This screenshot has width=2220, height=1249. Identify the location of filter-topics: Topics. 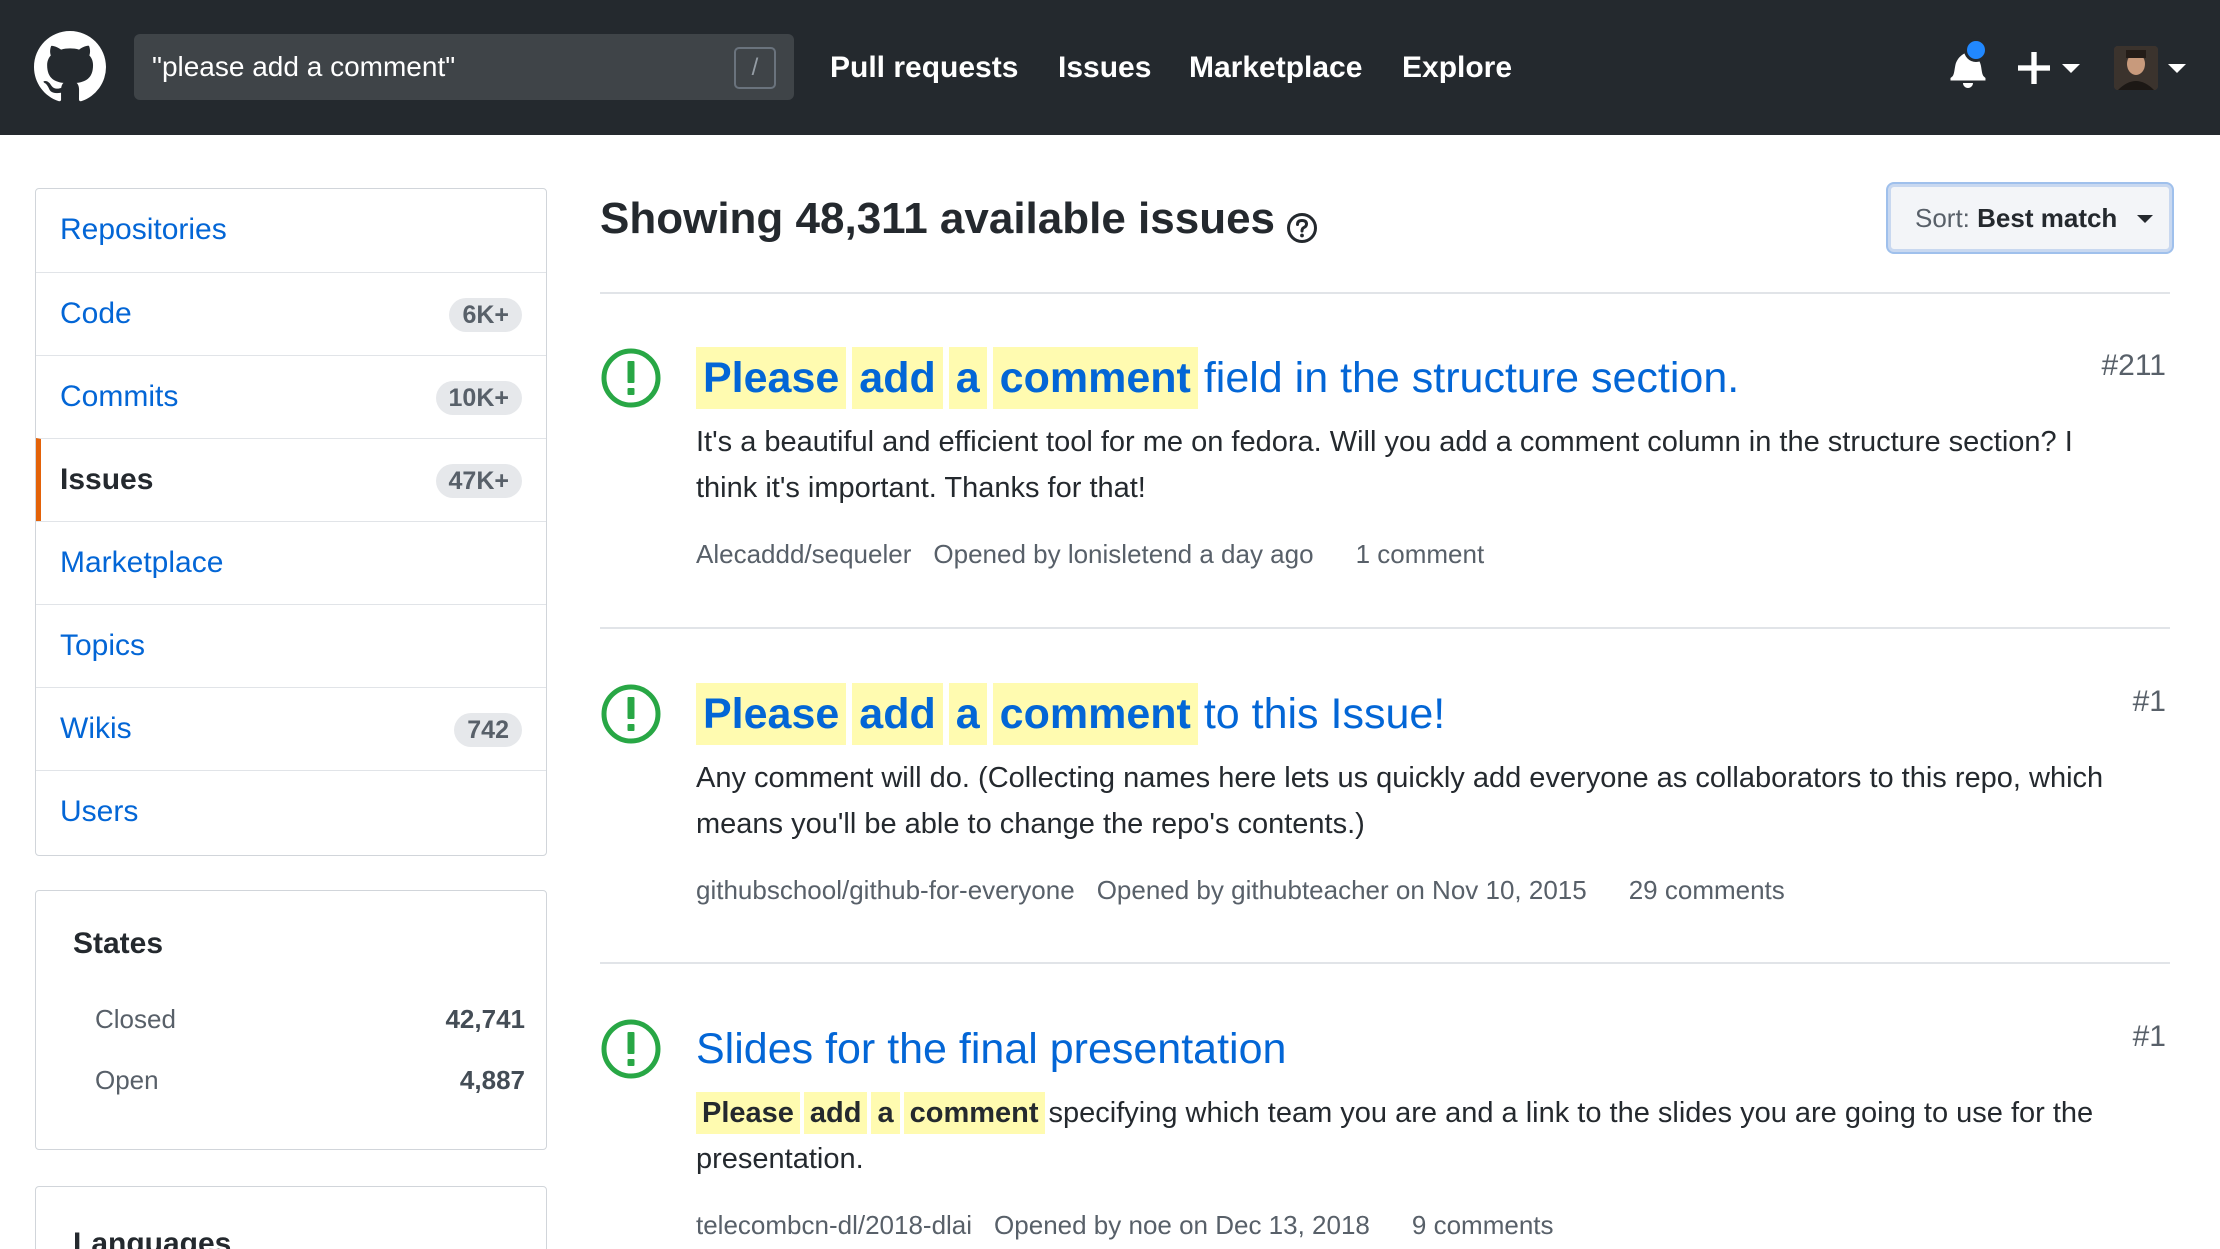
(291, 645).